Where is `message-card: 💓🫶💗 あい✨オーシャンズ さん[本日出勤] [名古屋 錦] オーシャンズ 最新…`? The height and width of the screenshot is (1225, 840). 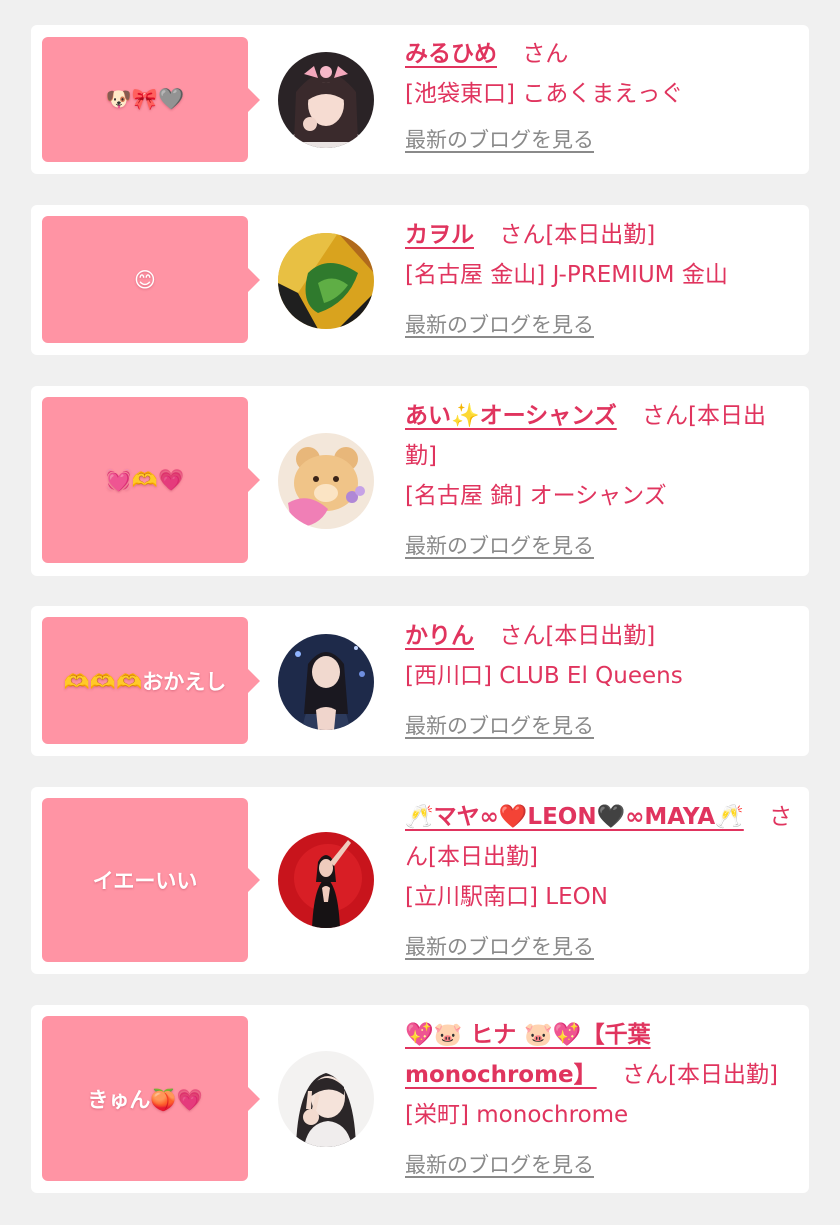 message-card: 💓🫶💗 あい✨オーシャンズ さん[本日出勤] [名古屋 錦] オーシャンズ 最新… is located at coordinates (420, 481).